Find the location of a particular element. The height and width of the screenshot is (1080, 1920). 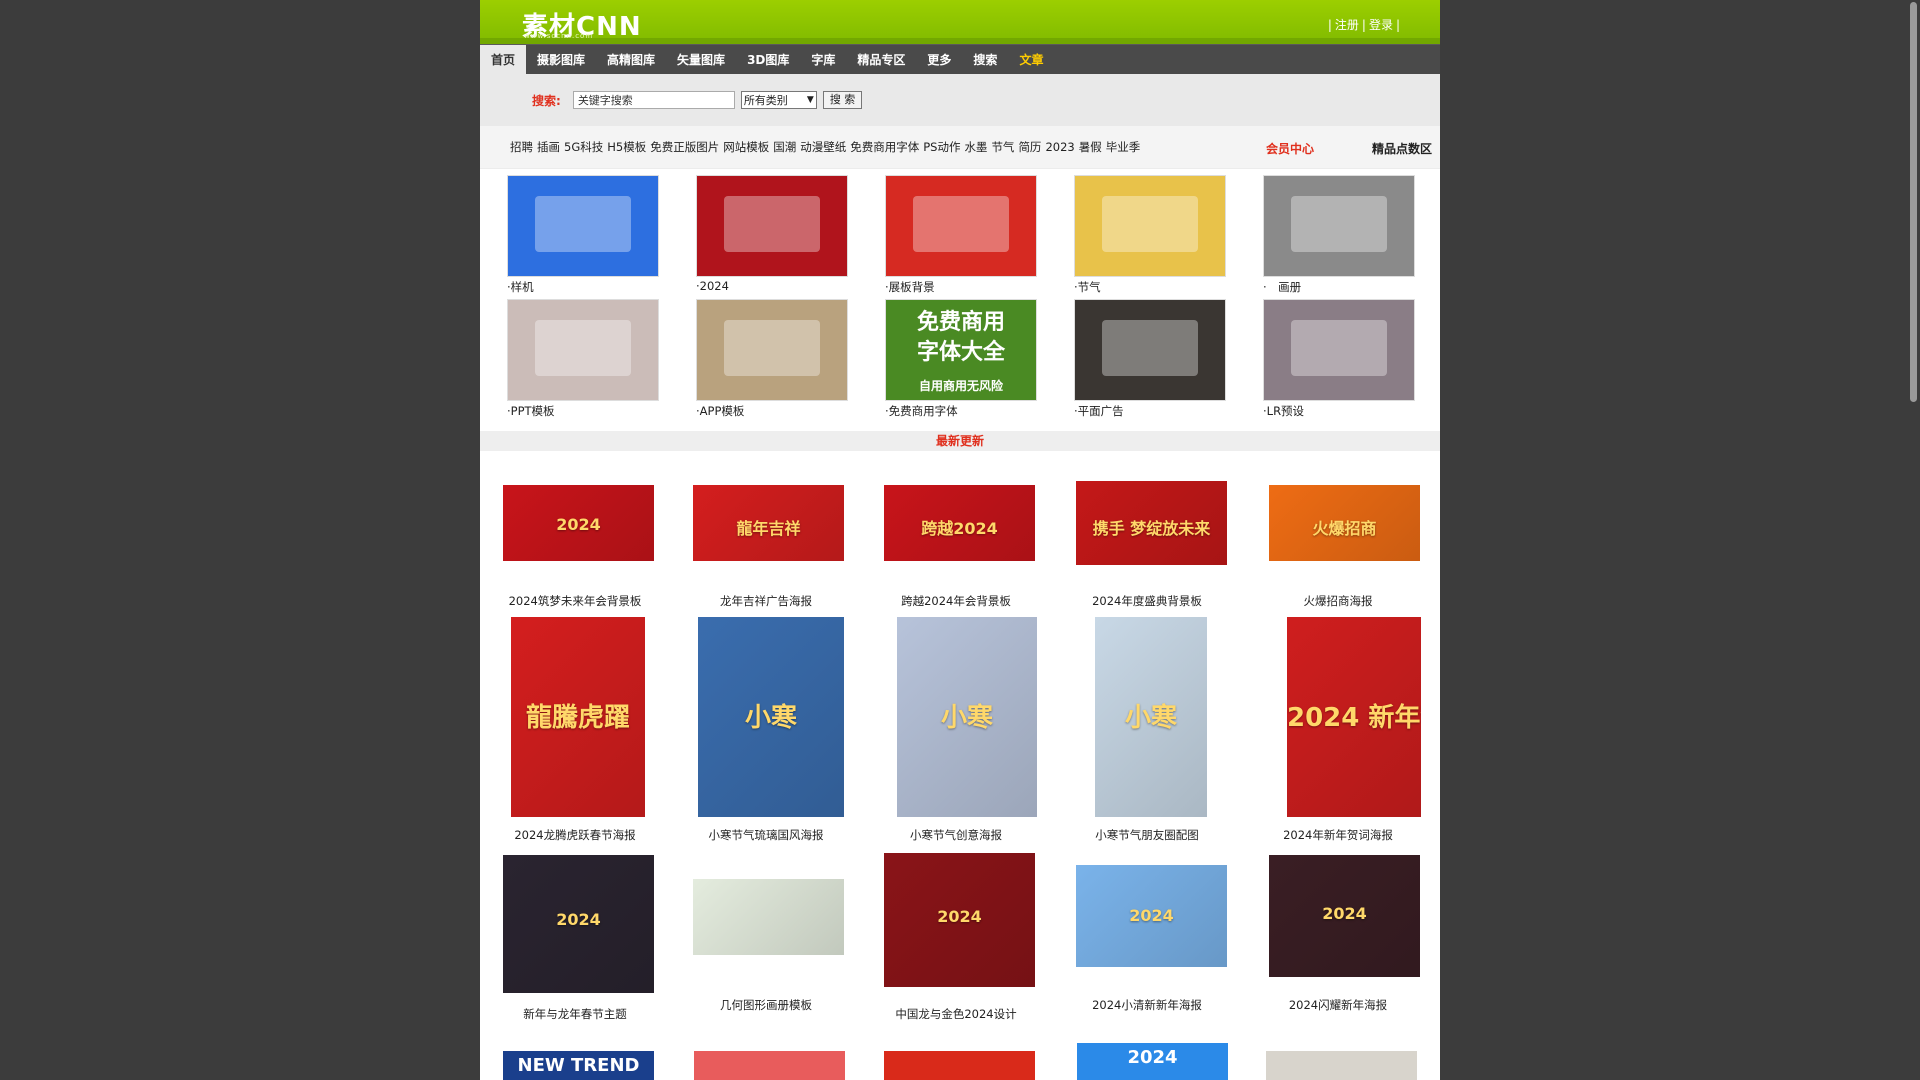

latest-item-thumbnail-partial: NEW TREND is located at coordinates (578, 1065).